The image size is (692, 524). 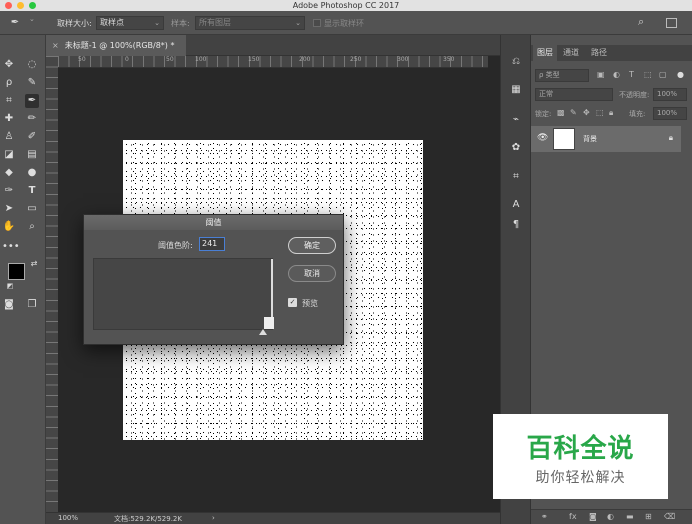 I want to click on screen-mode-icon: ❐, so click(x=32, y=305).